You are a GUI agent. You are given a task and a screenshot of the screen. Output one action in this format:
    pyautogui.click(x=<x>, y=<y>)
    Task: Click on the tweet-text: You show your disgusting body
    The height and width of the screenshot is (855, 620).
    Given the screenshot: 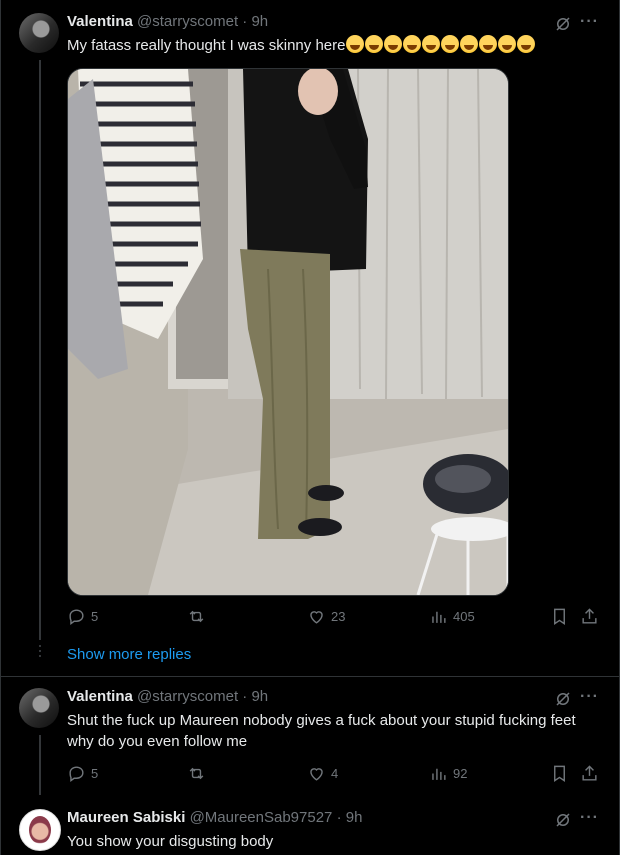 What is the action you would take?
    pyautogui.click(x=170, y=841)
    